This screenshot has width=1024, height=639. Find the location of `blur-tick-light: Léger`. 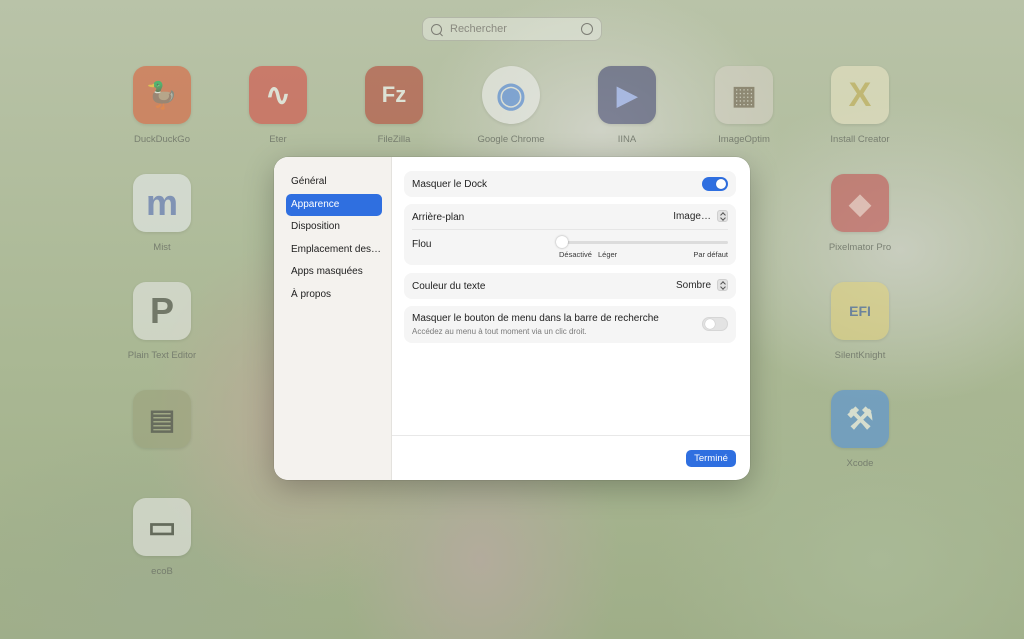

blur-tick-light: Léger is located at coordinates (608, 254).